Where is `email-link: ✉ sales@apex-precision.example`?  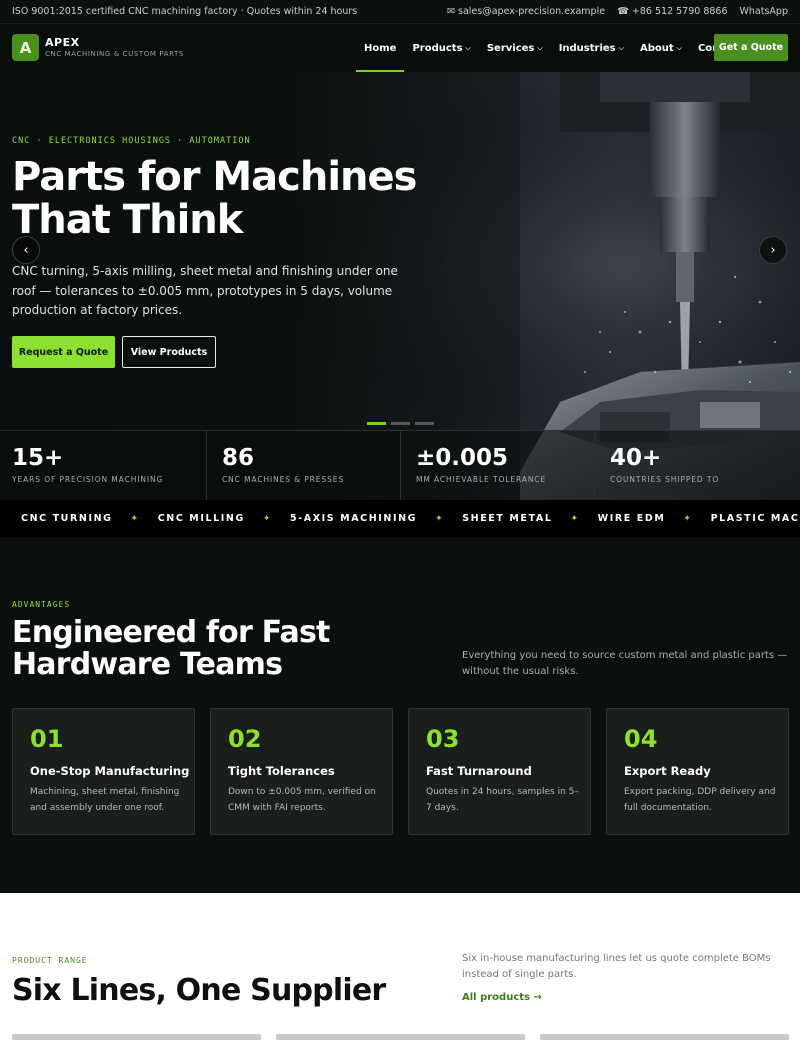
email-link: ✉ sales@apex-precision.example is located at coordinates (526, 11).